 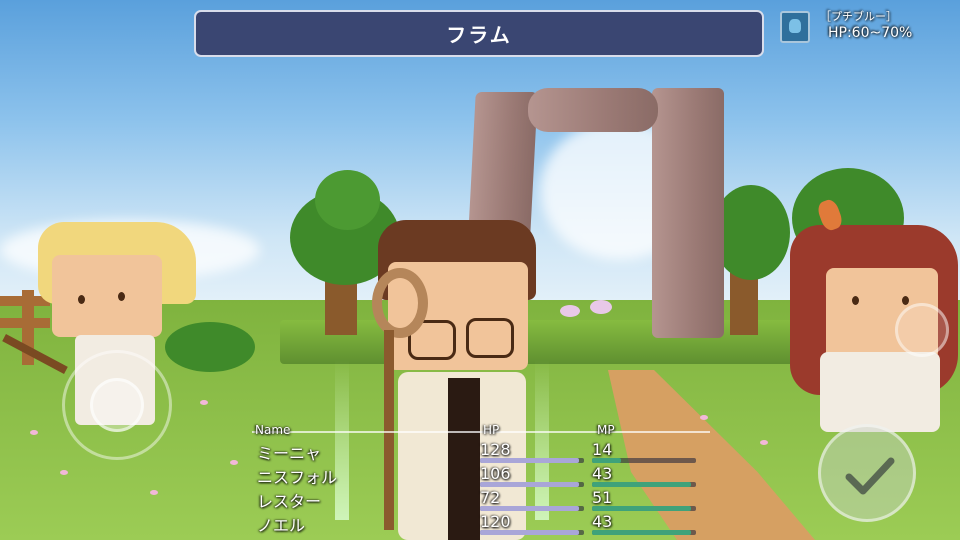 I want to click on party-member-row: ノエル 120 43, so click(x=482, y=524).